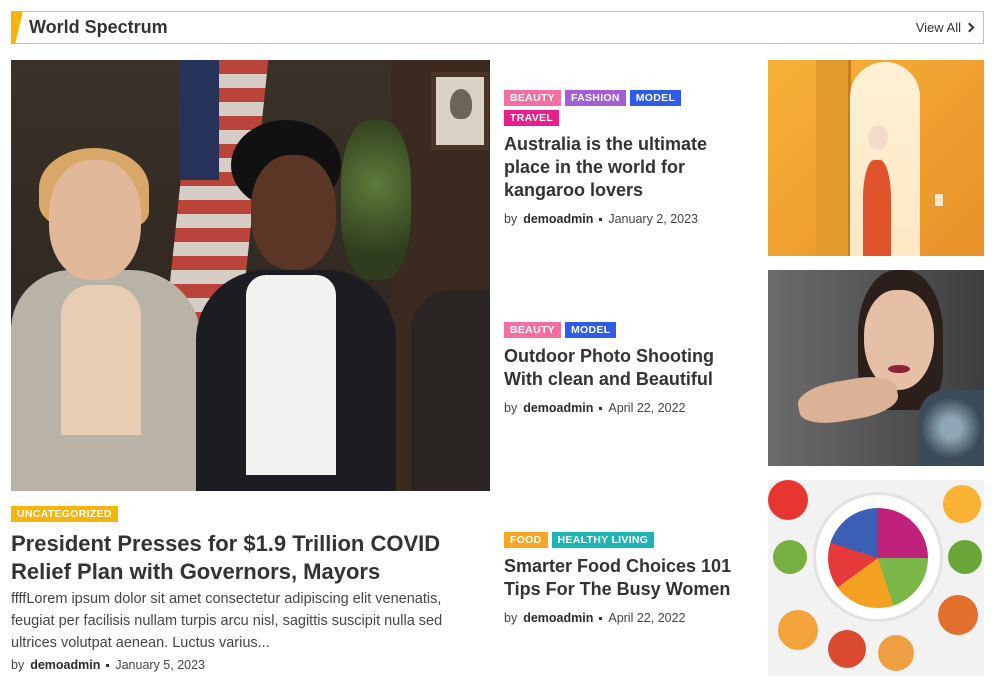  Describe the element at coordinates (876, 158) in the screenshot. I see `thumbnail-image-door` at that location.